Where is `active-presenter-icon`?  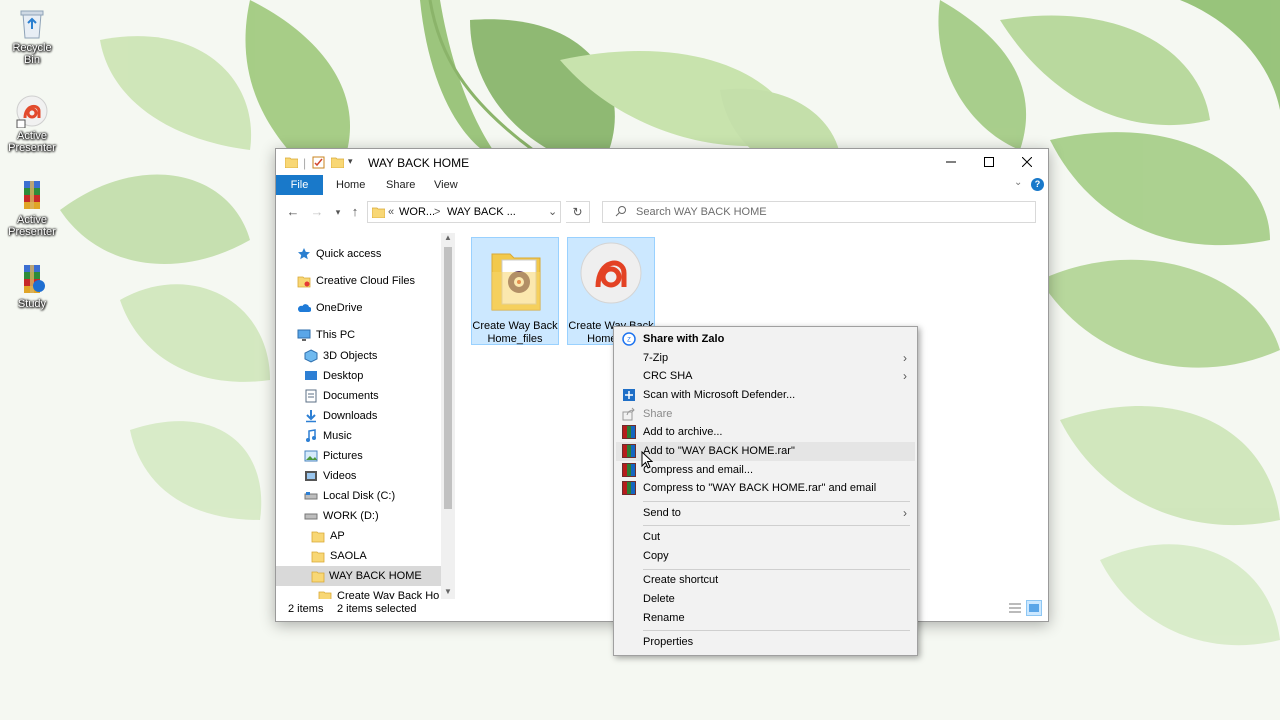 active-presenter-icon is located at coordinates (32, 111).